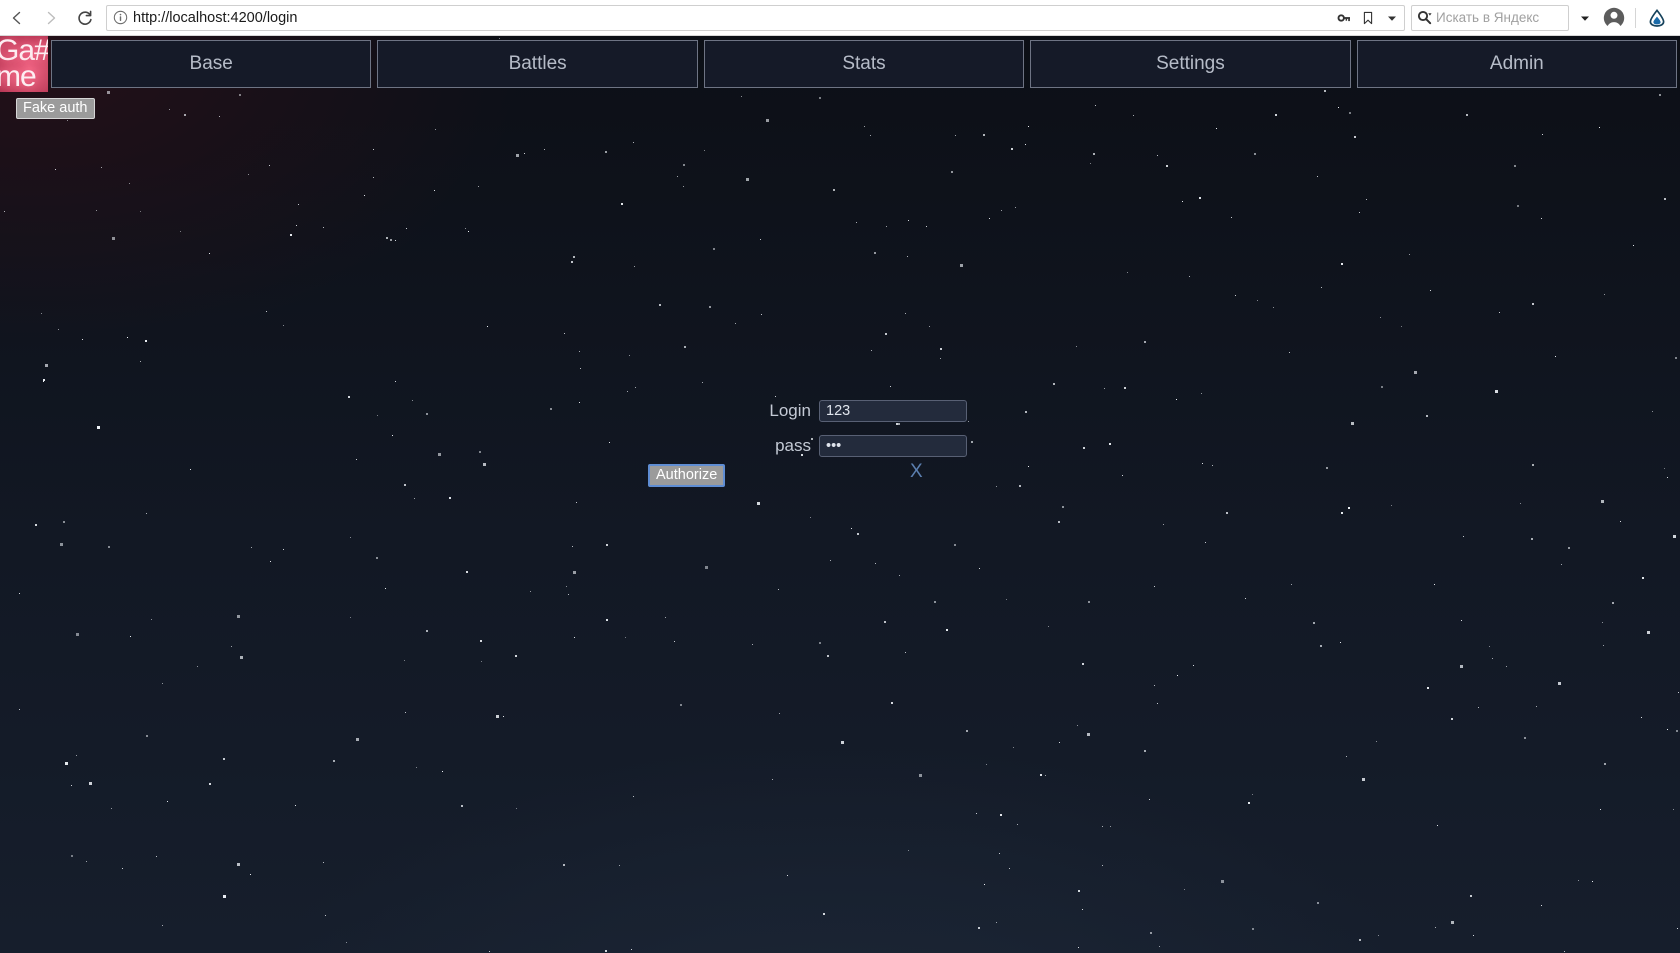 The height and width of the screenshot is (953, 1680). What do you see at coordinates (916, 472) in the screenshot?
I see `close-icon: X` at bounding box center [916, 472].